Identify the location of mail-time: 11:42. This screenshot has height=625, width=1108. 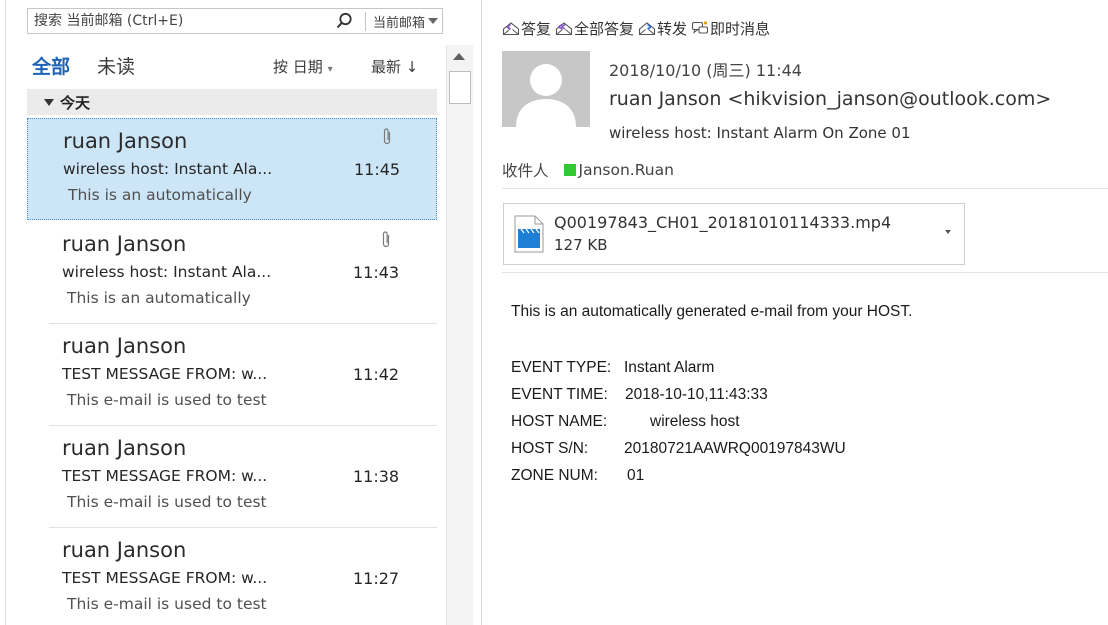
(376, 374).